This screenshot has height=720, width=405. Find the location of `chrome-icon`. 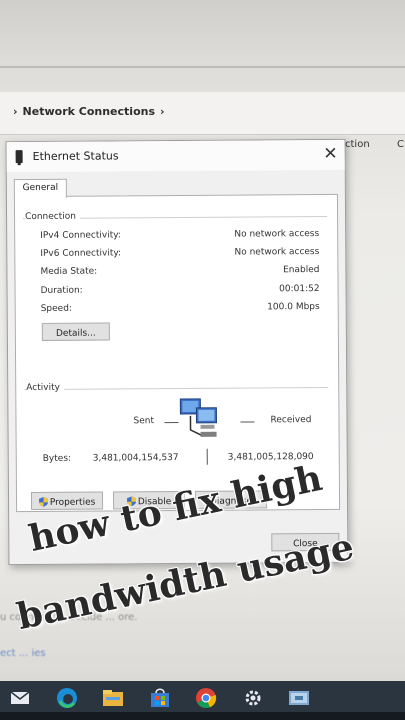

chrome-icon is located at coordinates (206, 698).